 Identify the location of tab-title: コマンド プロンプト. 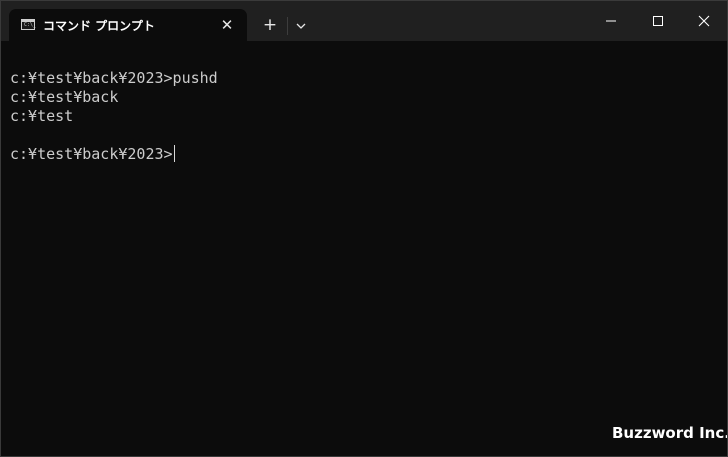
(99, 26).